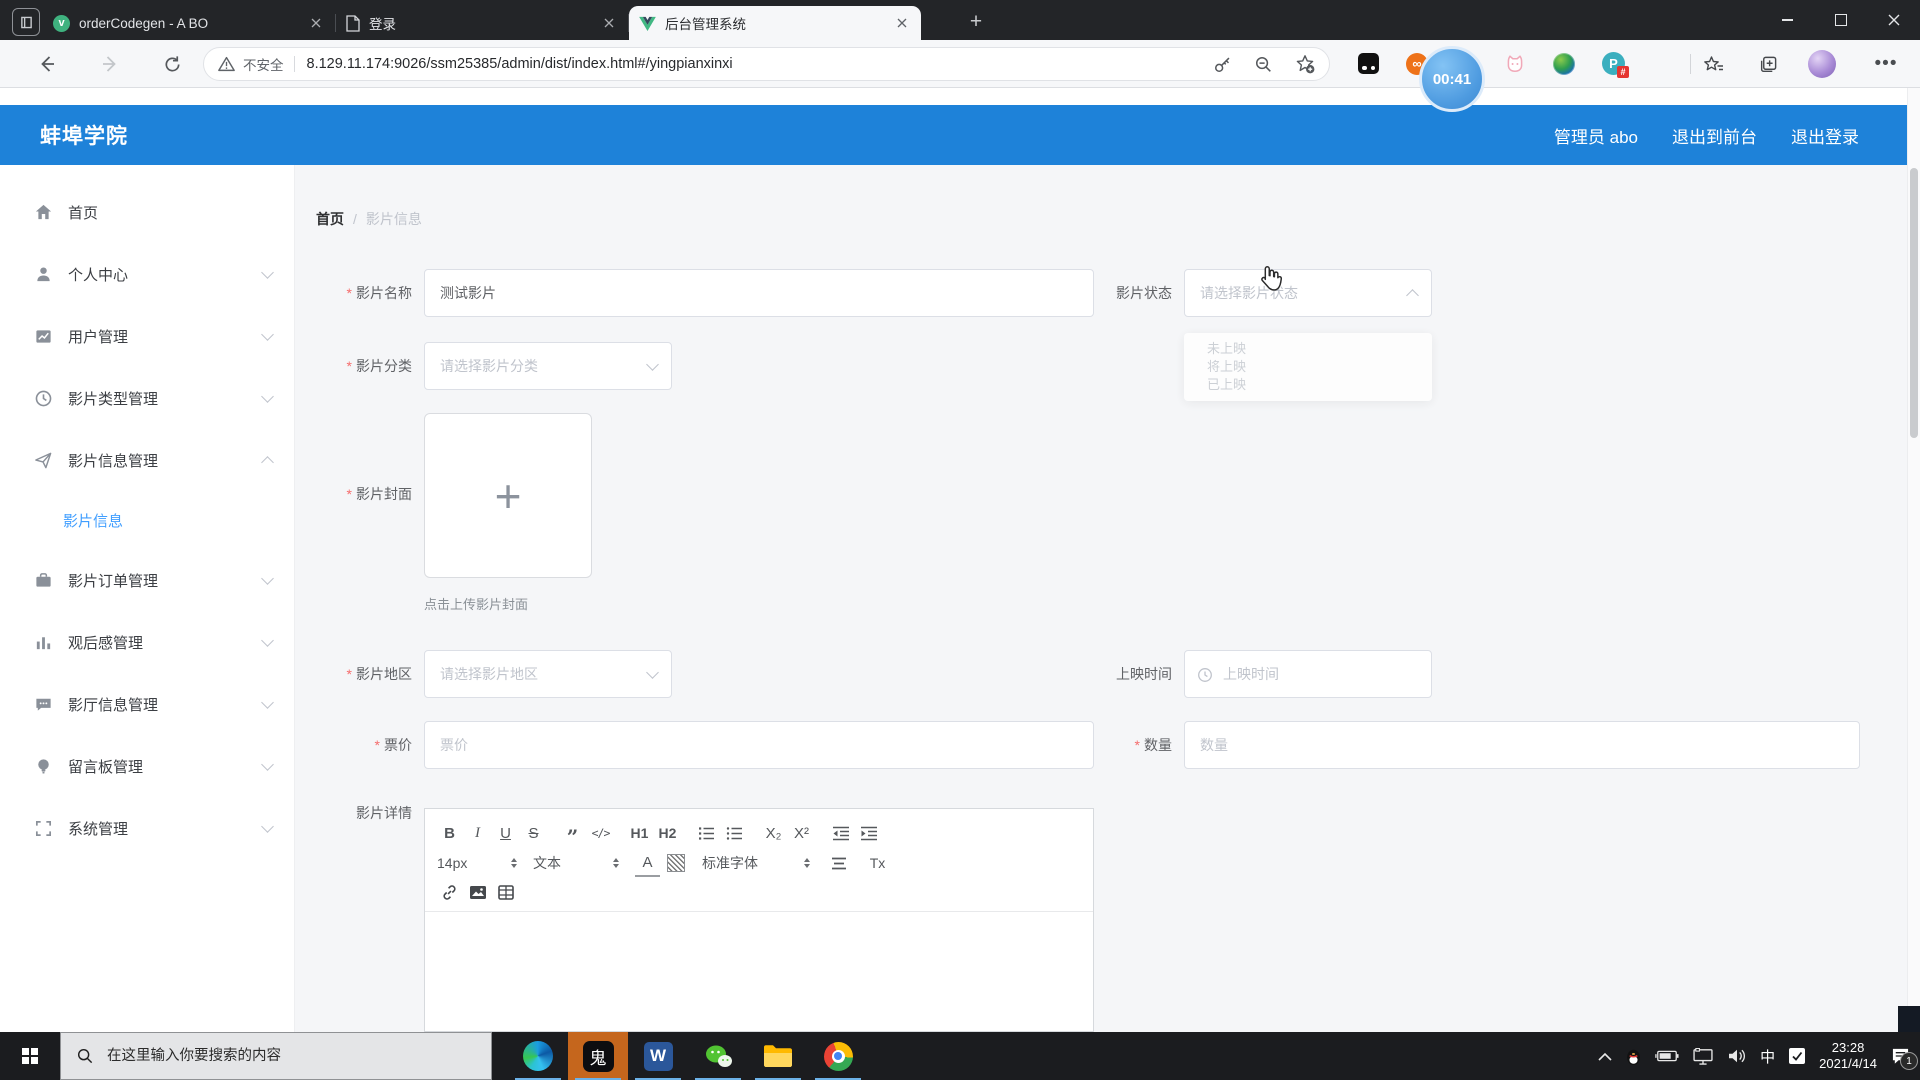 Image resolution: width=1920 pixels, height=1080 pixels. I want to click on indent-button, so click(868, 833).